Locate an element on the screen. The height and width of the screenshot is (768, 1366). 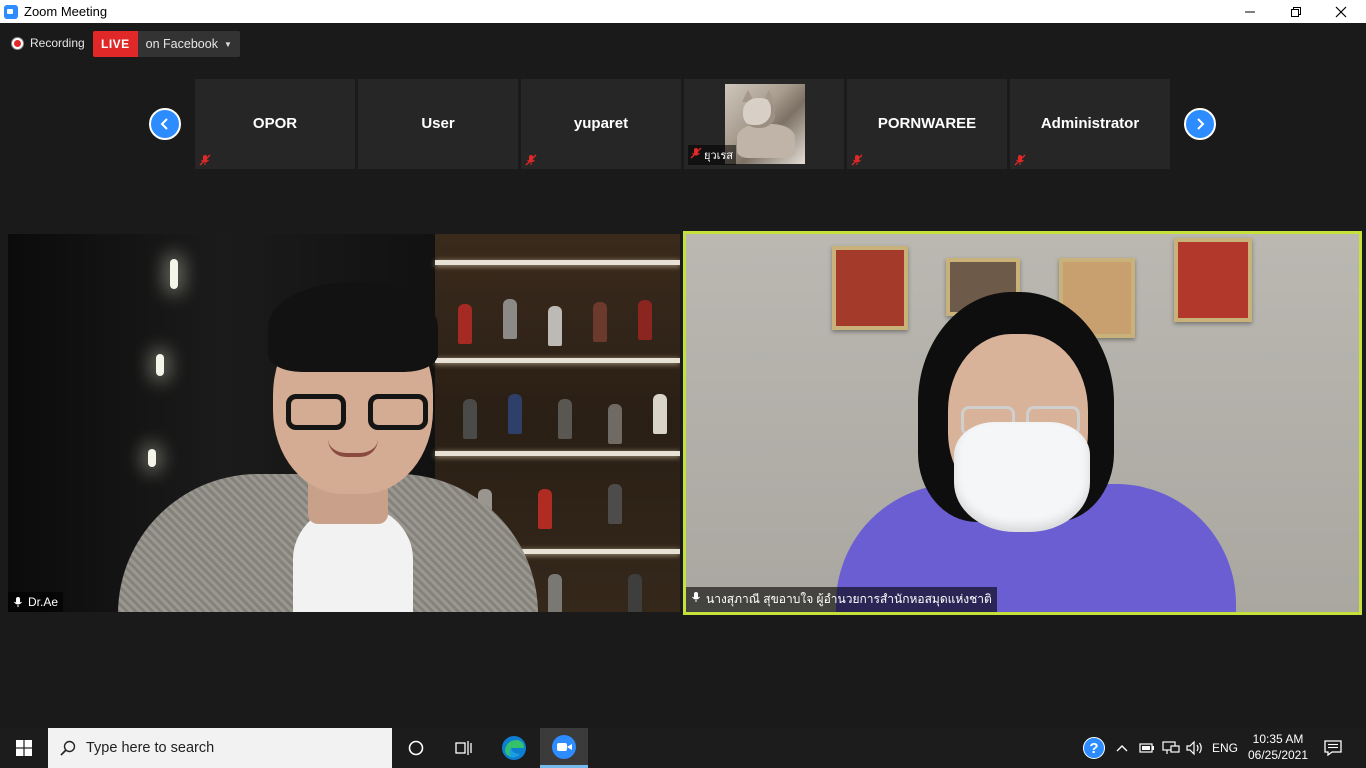
volume-button is located at coordinates (1195, 748).